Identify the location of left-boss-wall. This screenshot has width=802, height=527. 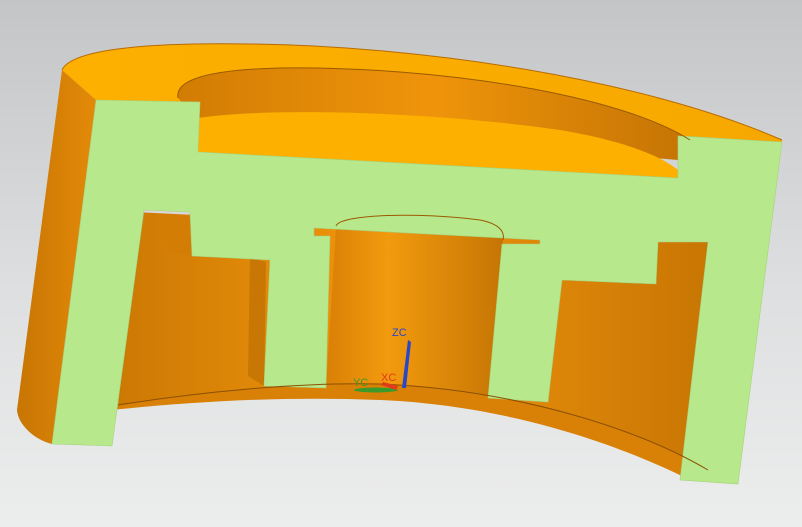
(257, 322).